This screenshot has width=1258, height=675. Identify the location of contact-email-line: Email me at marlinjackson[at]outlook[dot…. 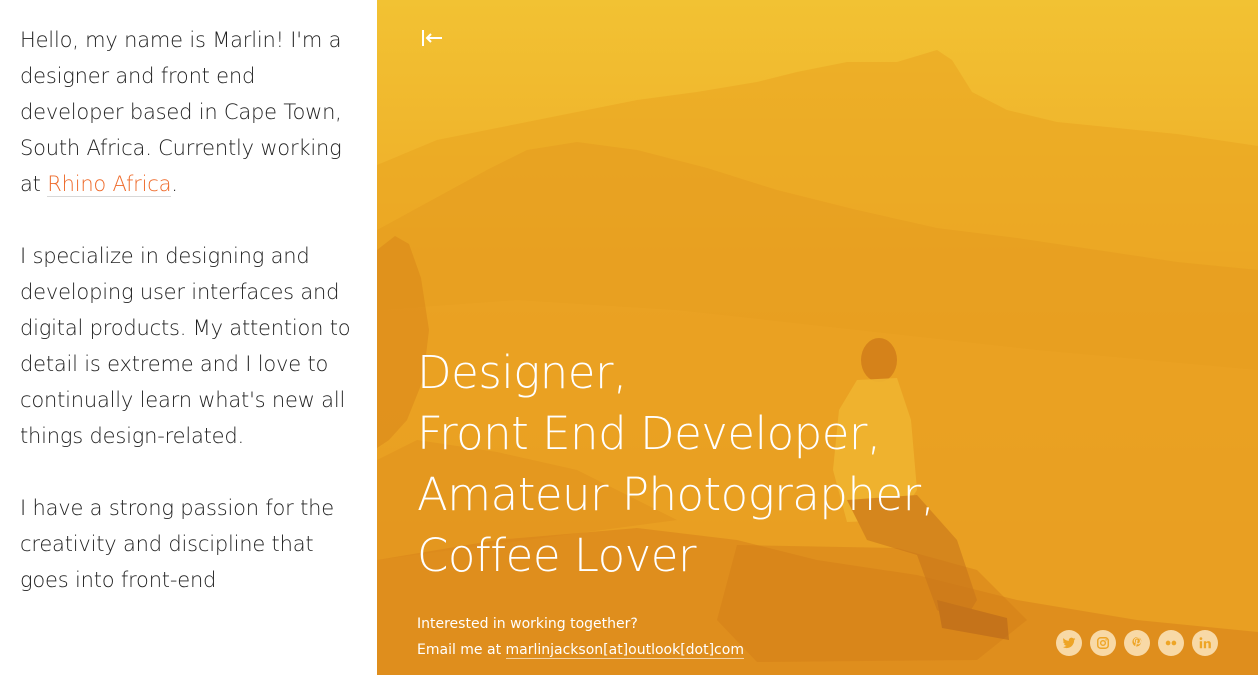
(580, 650).